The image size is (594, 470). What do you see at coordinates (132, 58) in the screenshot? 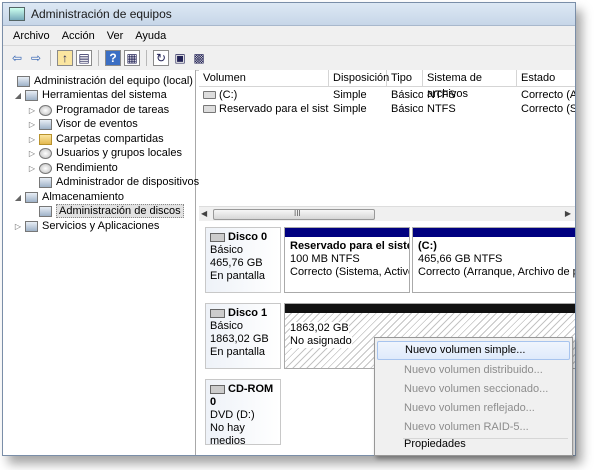
I see `console-icon: ▦` at bounding box center [132, 58].